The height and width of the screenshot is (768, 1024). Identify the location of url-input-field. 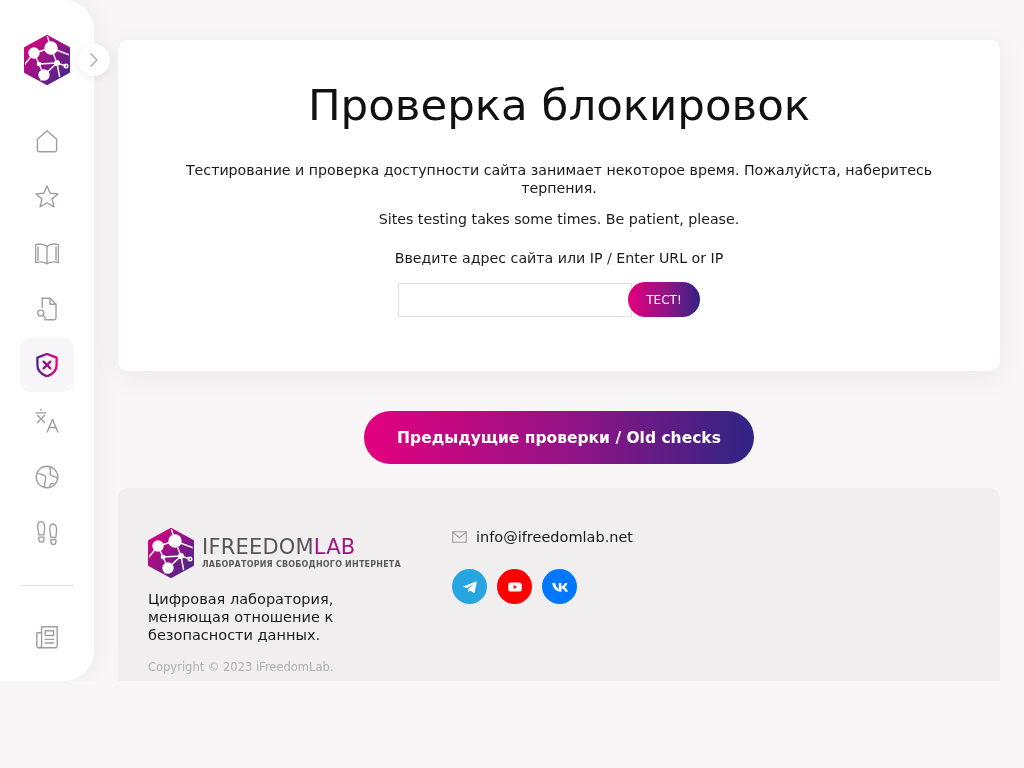
(515, 299).